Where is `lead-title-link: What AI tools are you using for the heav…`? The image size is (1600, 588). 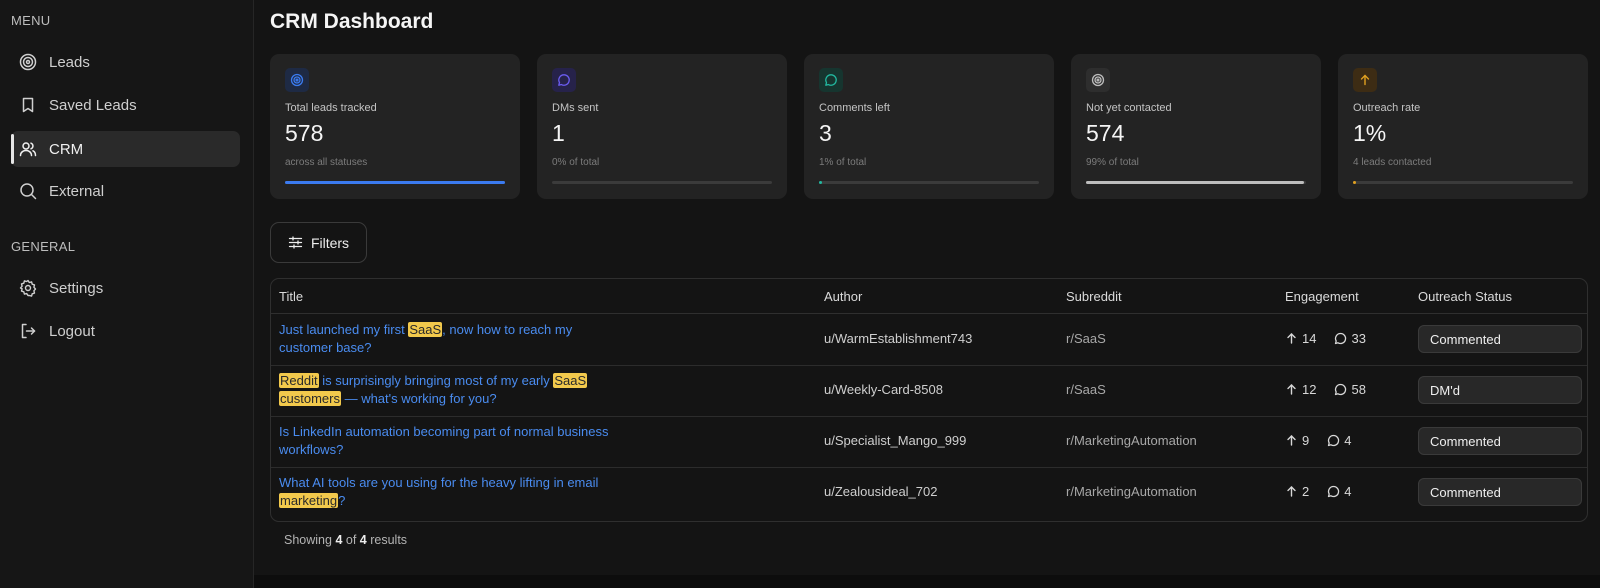 lead-title-link: What AI tools are you using for the heav… is located at coordinates (459, 492).